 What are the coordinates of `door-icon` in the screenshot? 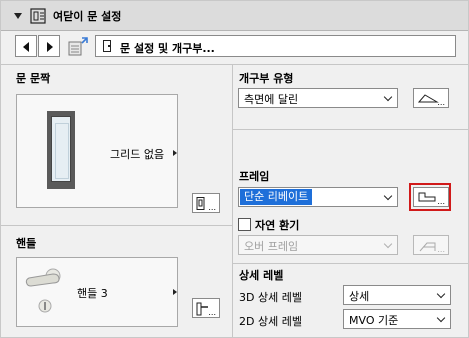 It's located at (107, 46).